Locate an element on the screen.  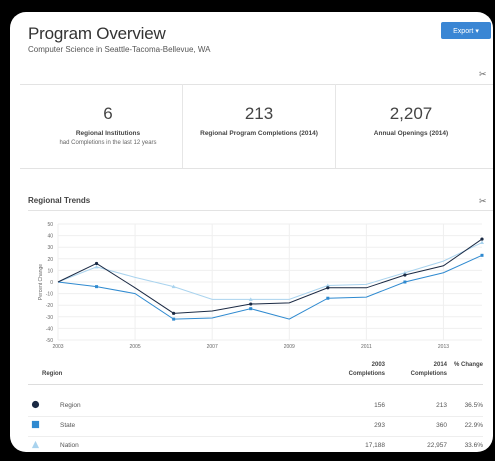
y-tick-label: -10 is located at coordinates (49, 295).